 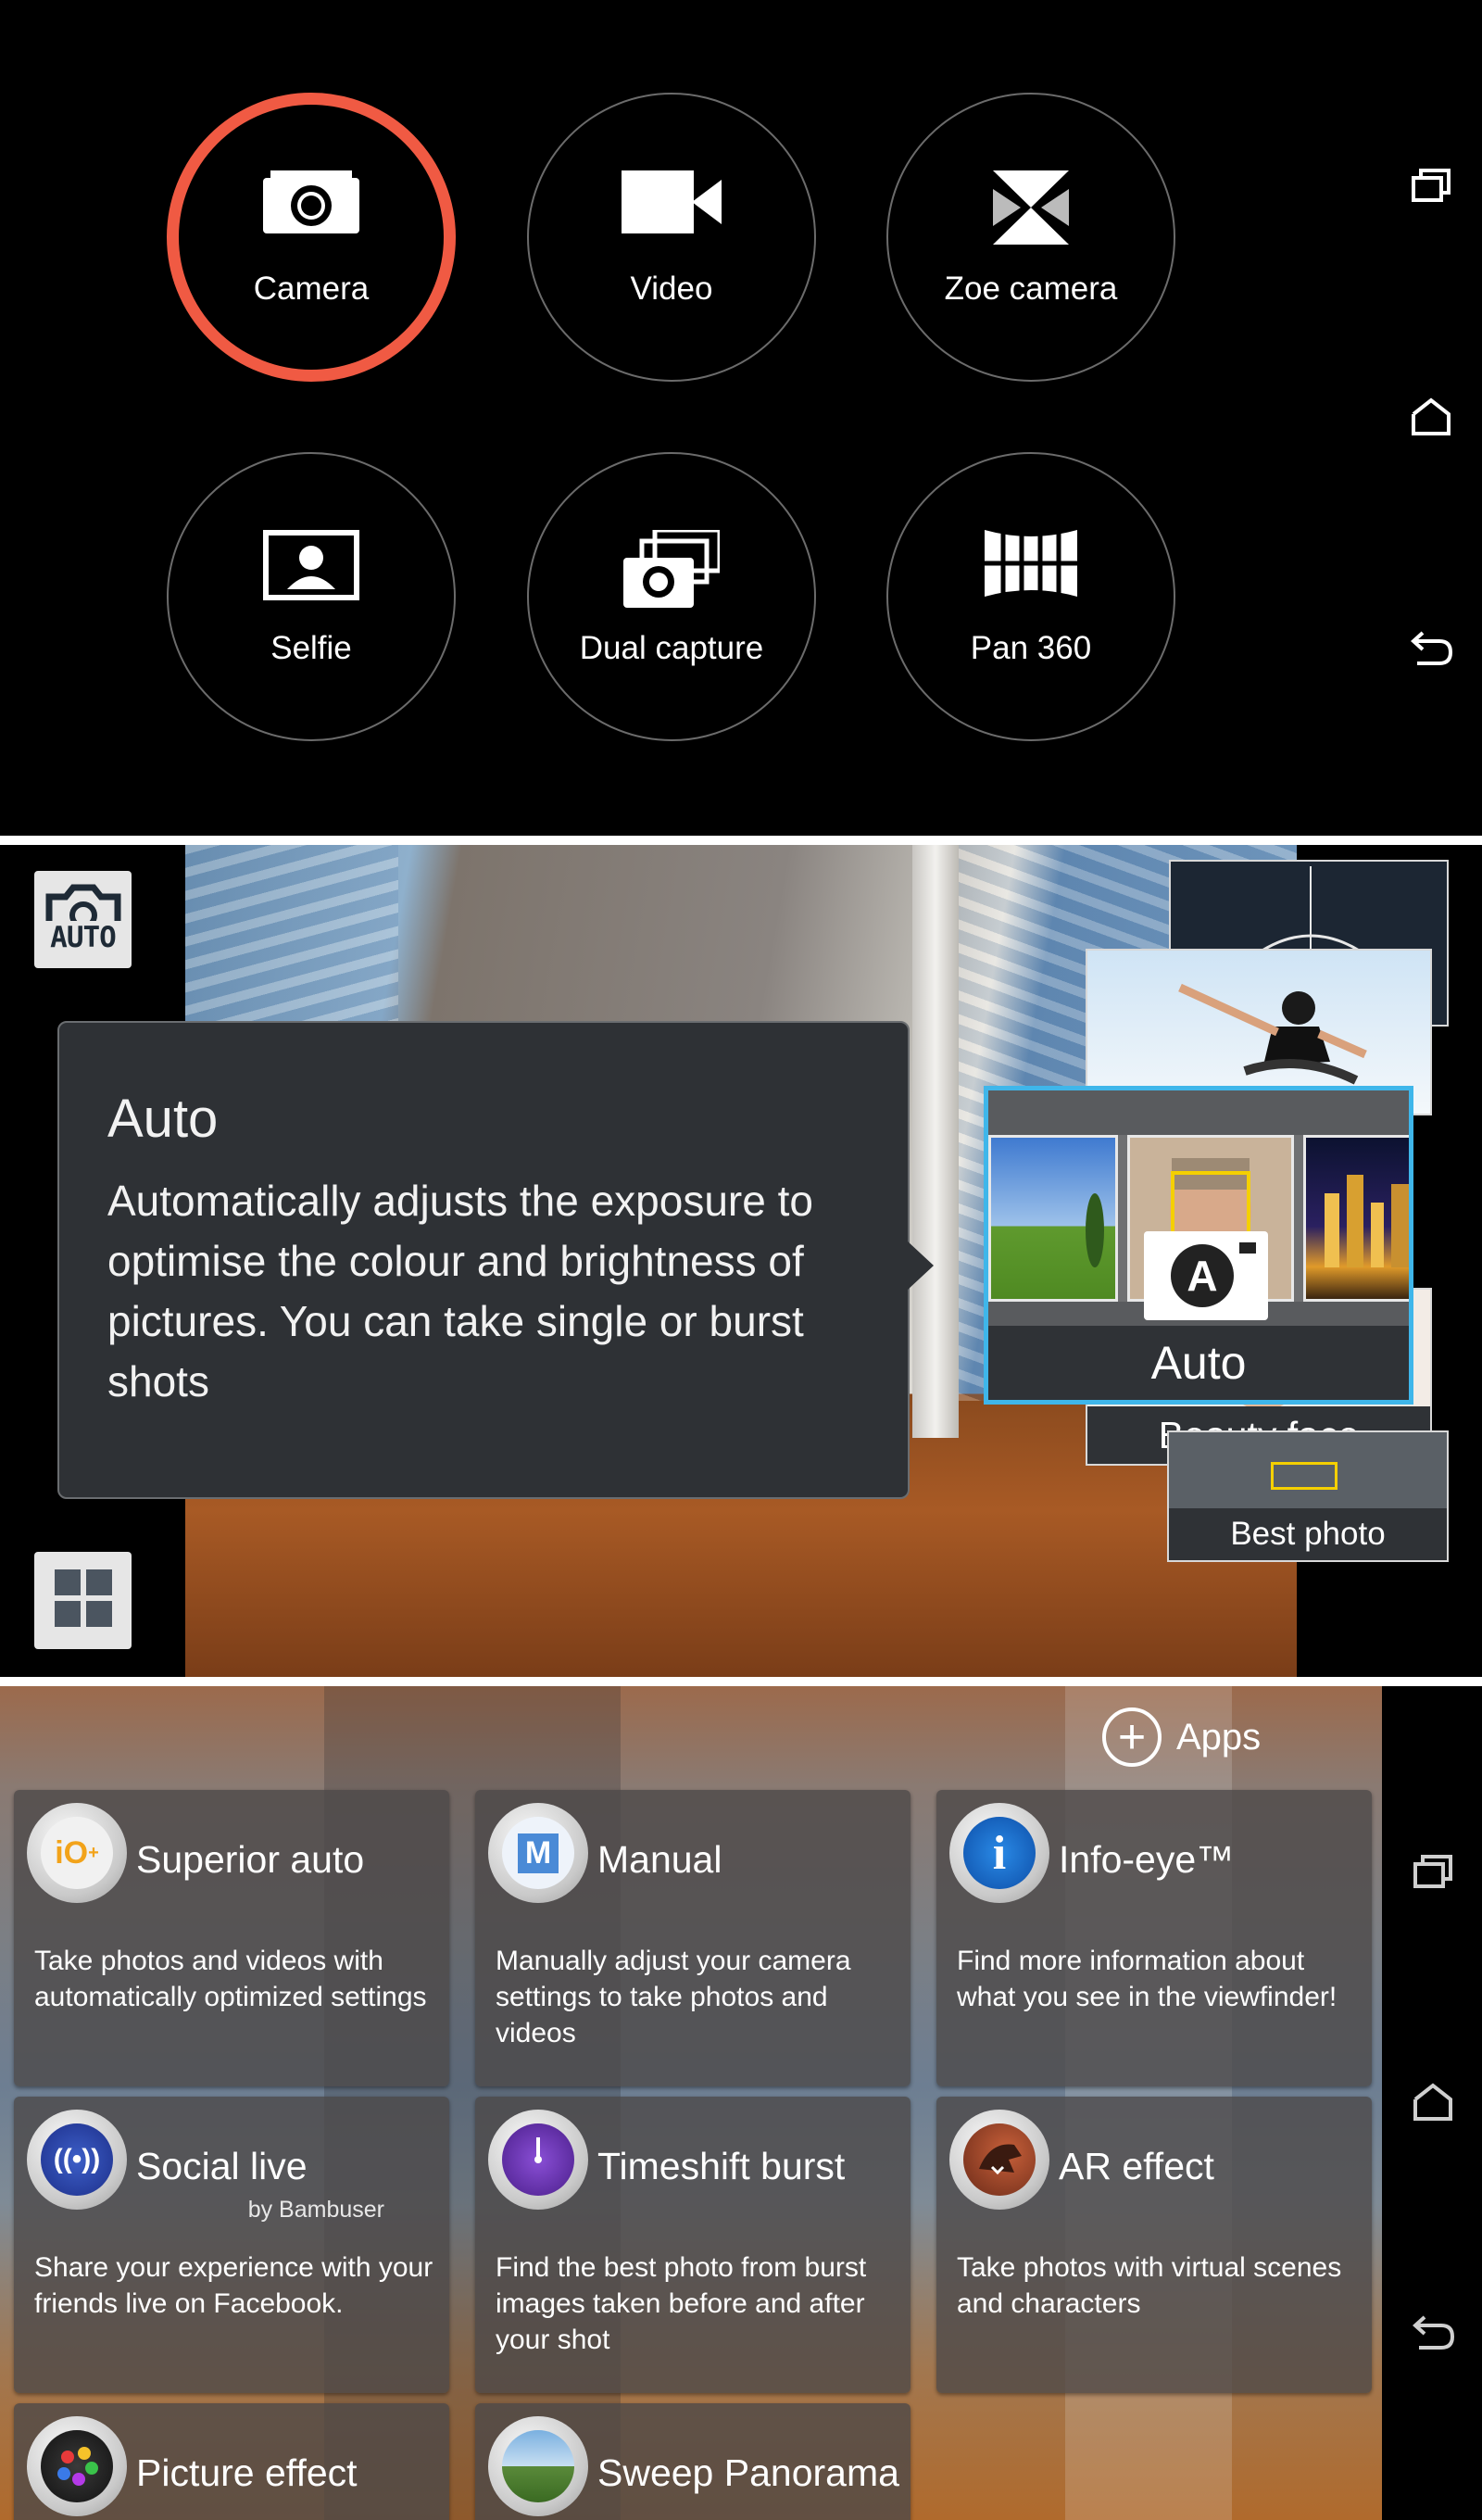 What do you see at coordinates (671, 289) in the screenshot?
I see `mode-label: Video` at bounding box center [671, 289].